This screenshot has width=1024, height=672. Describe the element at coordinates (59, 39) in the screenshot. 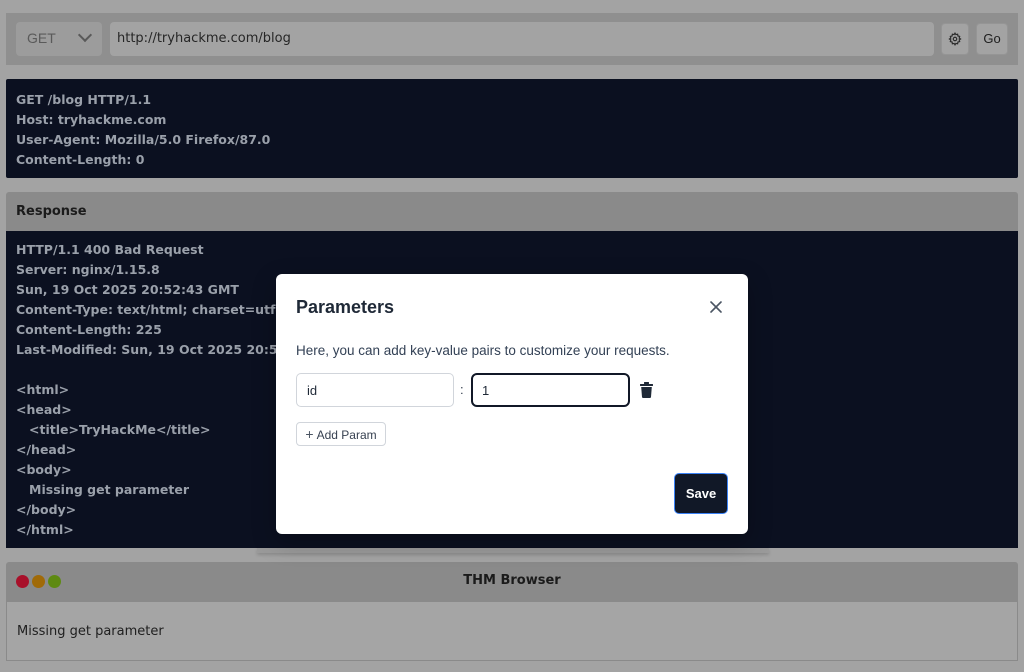

I see `method-select: GET` at that location.